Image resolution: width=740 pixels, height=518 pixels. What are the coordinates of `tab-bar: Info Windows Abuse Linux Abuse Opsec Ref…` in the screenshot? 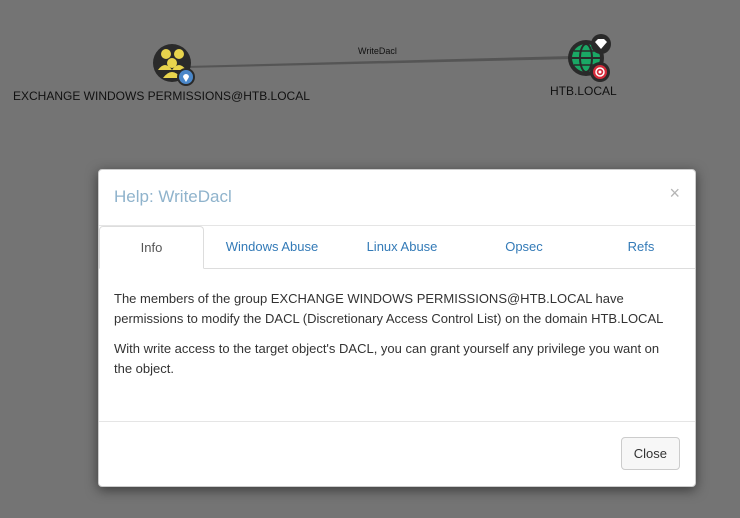 It's located at (397, 247).